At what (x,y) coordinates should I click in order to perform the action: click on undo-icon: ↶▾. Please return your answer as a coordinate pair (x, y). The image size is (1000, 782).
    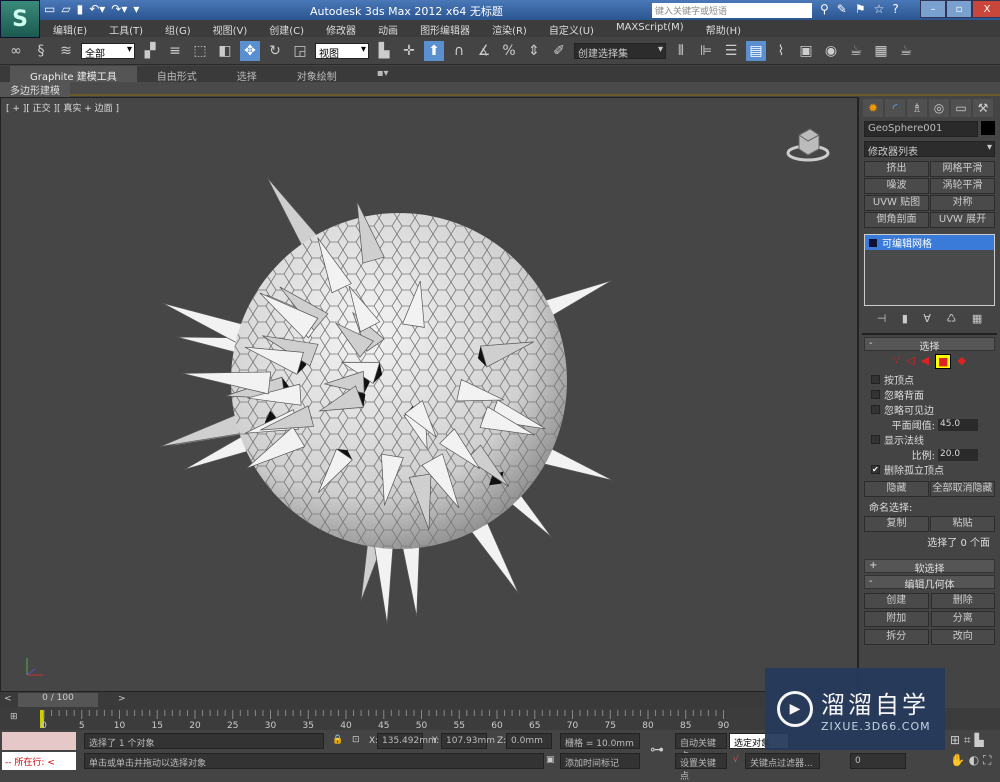
    Looking at the image, I should click on (97, 9).